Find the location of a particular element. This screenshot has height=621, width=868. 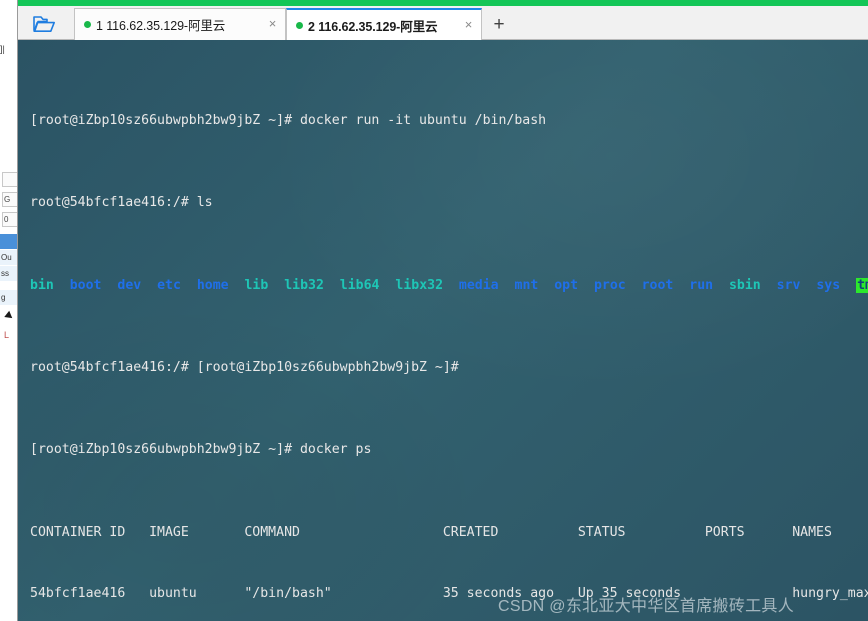

terminal-line: root@54bfcf1ae416:/# ls is located at coordinates (449, 203).